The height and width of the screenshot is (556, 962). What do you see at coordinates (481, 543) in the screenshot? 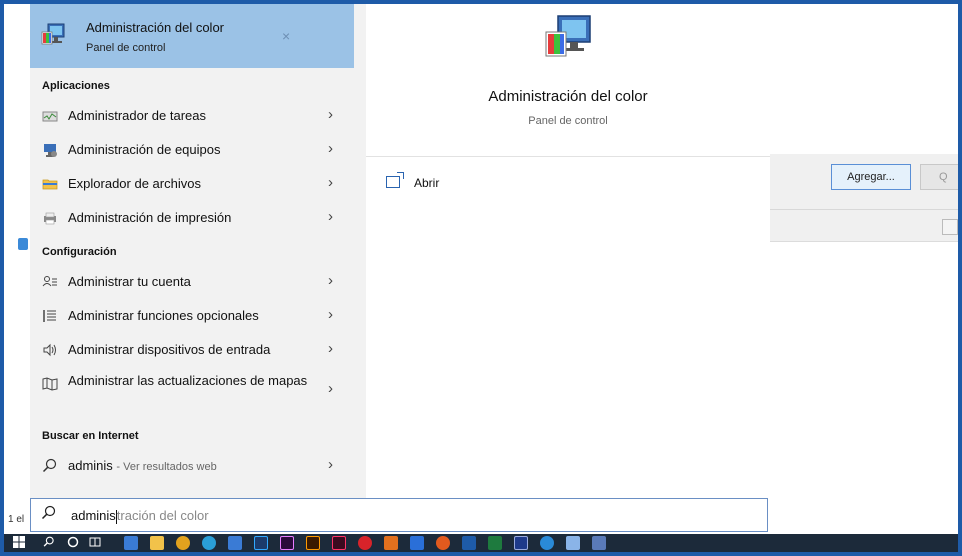
I see `taskbar` at bounding box center [481, 543].